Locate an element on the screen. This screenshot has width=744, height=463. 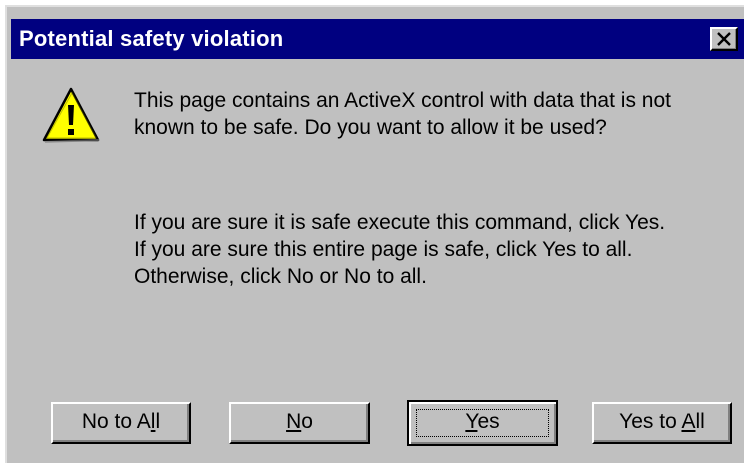
no-to-all-label: No to All is located at coordinates (121, 421).